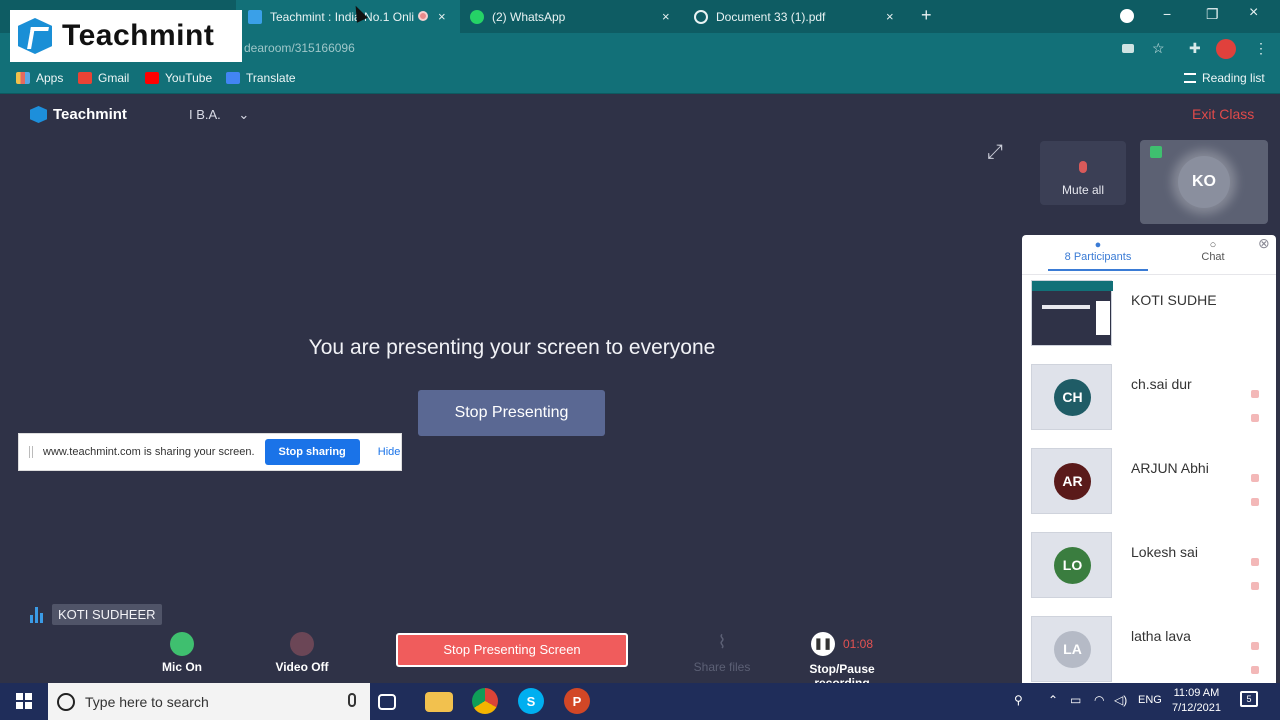  What do you see at coordinates (796, 16) in the screenshot?
I see `tab-document: Document 33 (1).pdf ×` at bounding box center [796, 16].